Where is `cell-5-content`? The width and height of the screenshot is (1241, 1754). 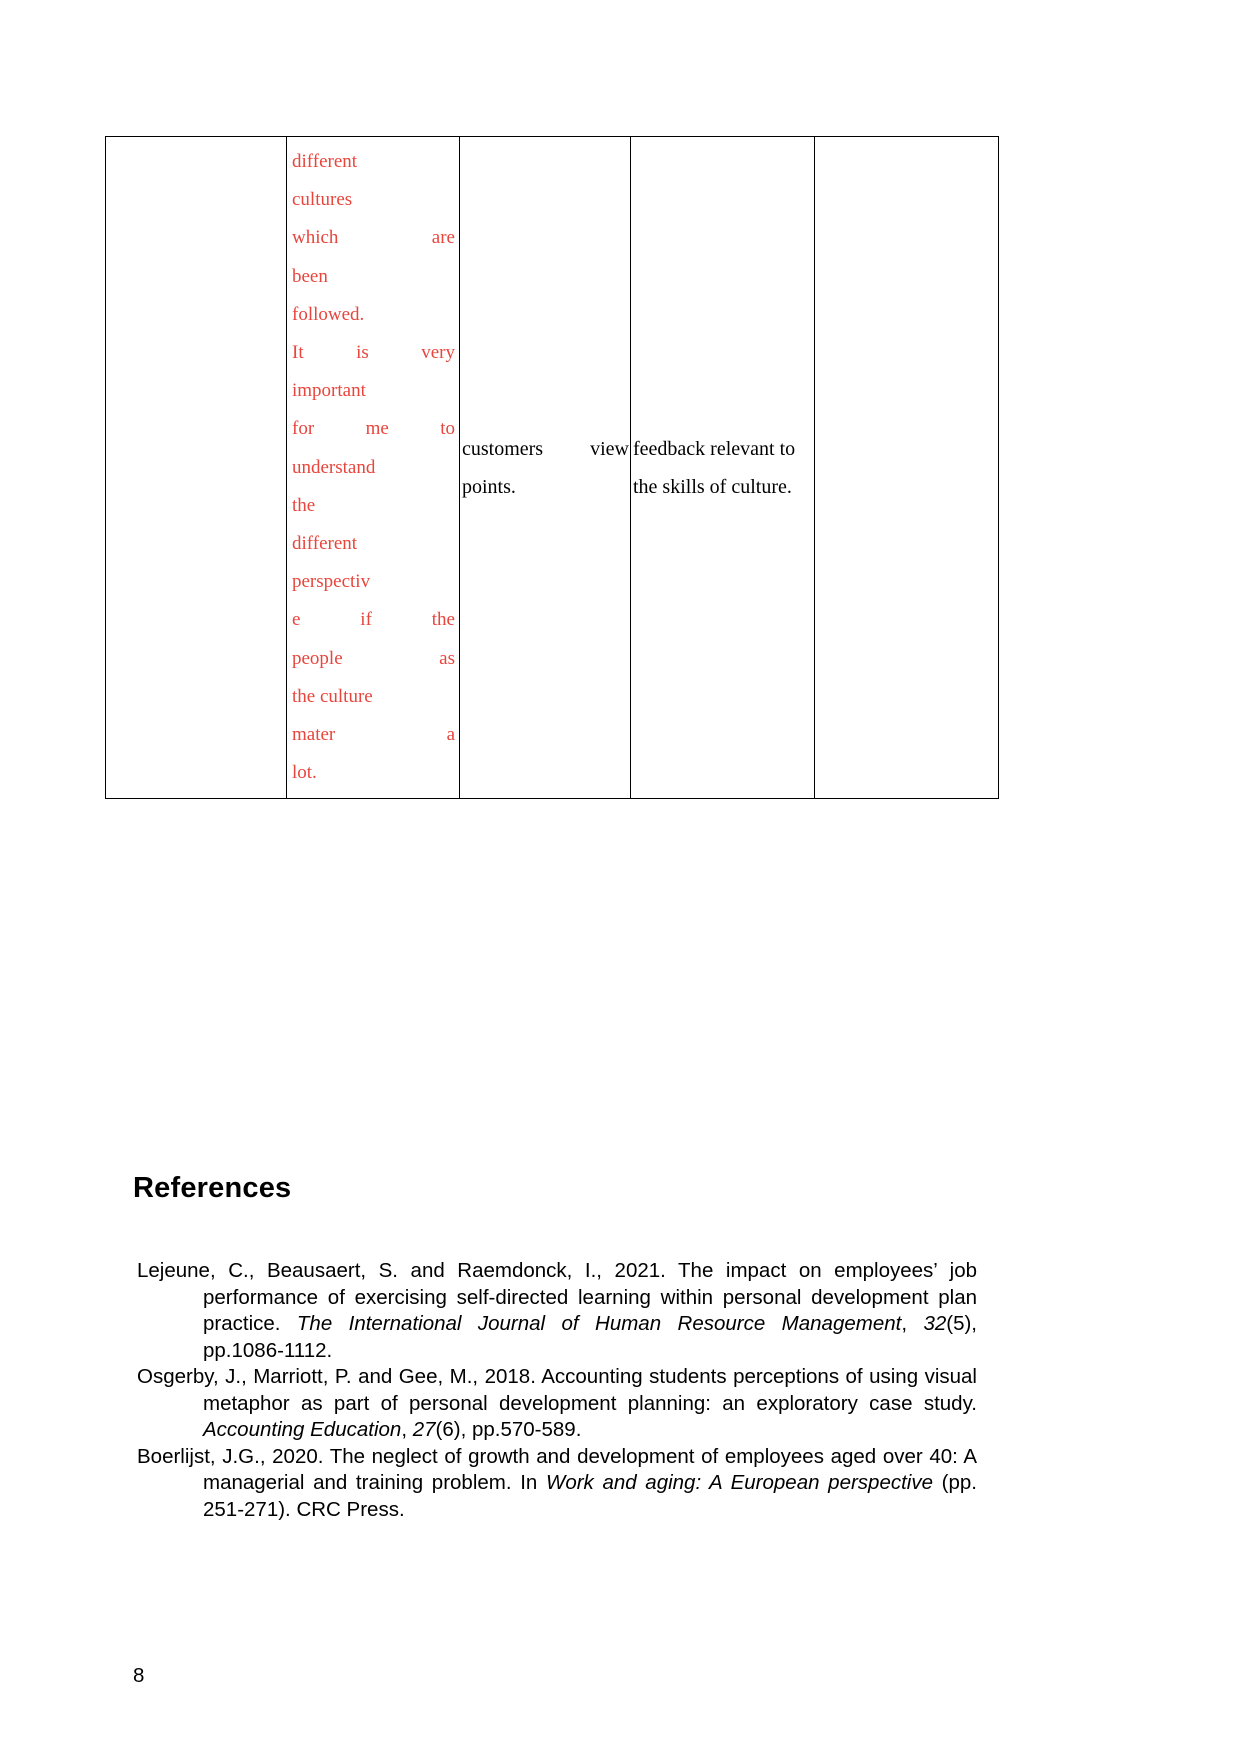 cell-5-content is located at coordinates (906, 468).